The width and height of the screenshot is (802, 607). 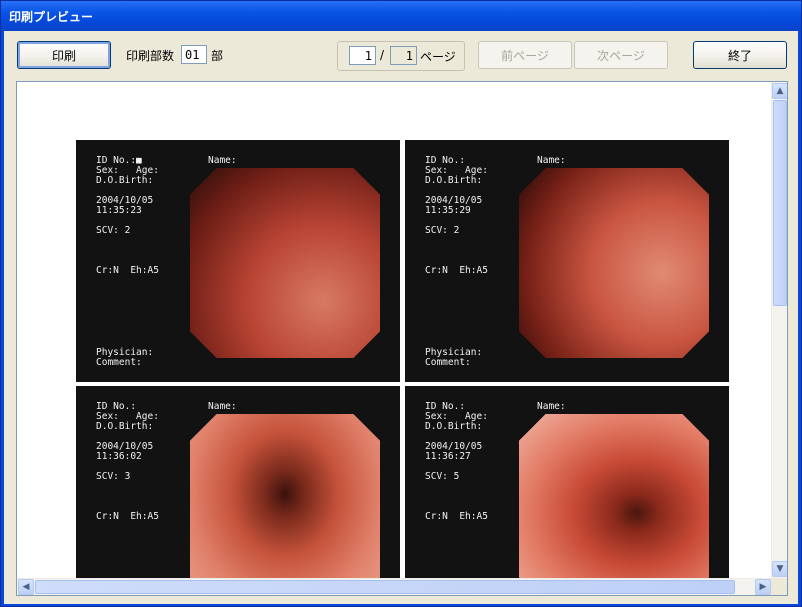 I want to click on scroll-down-button: ▼, so click(x=779, y=569).